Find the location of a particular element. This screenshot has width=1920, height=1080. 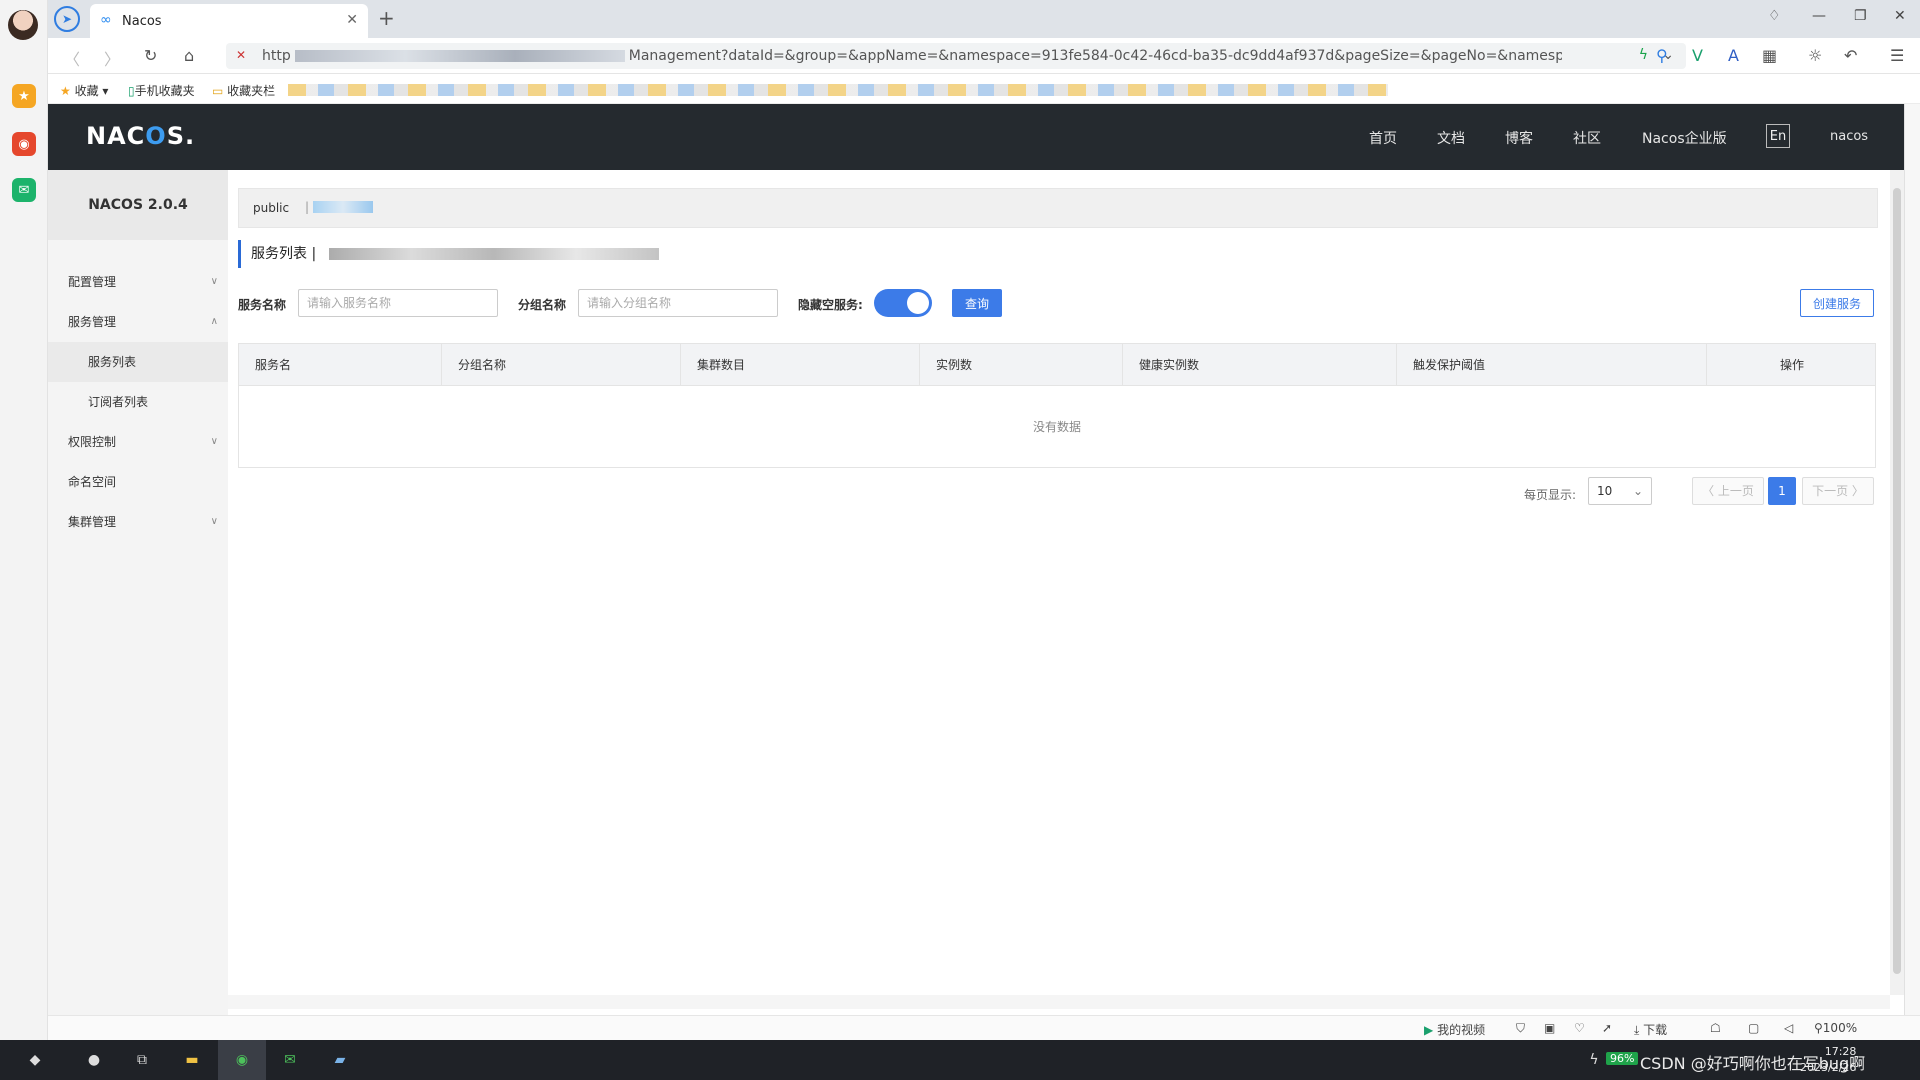

reload-icon: ↻ is located at coordinates (150, 55).